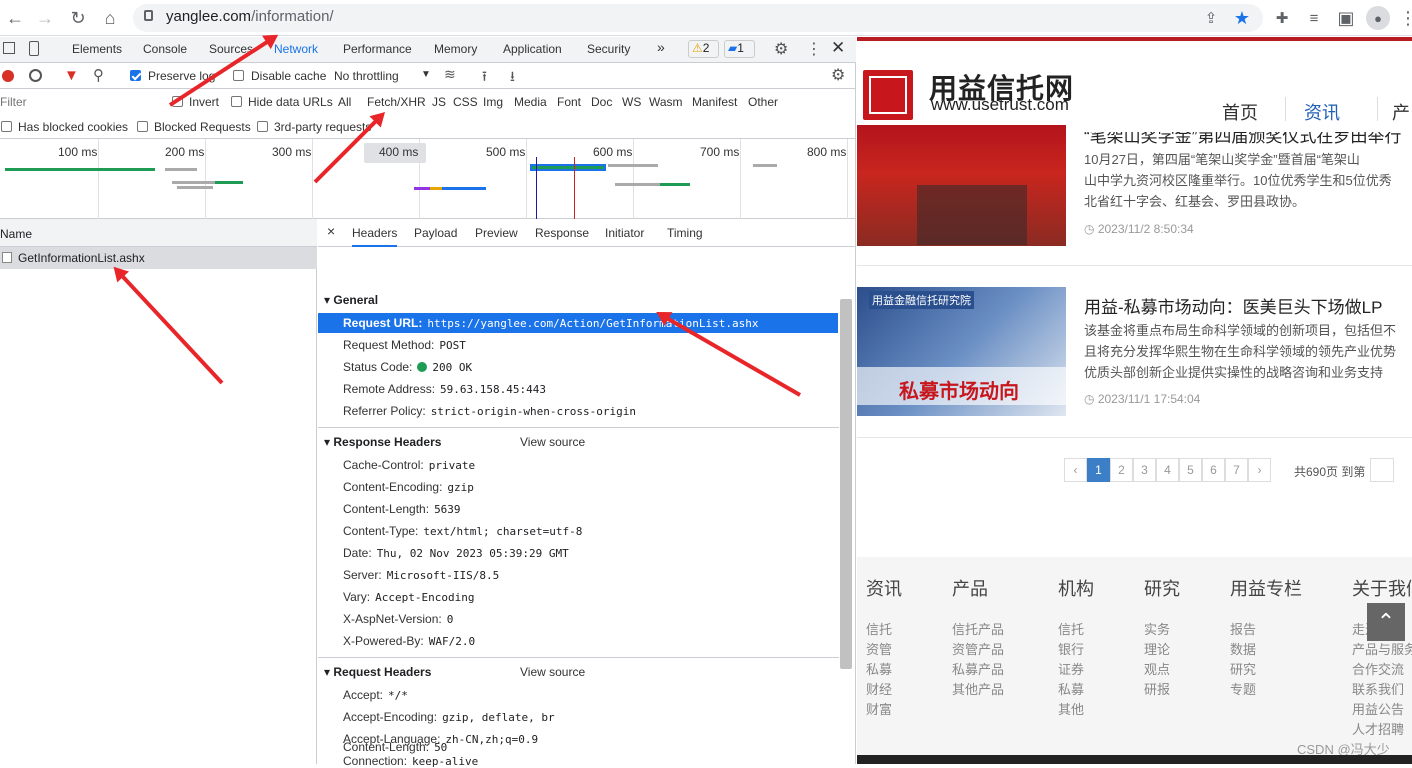 This screenshot has height=768, width=1412. Describe the element at coordinates (1121, 470) in the screenshot. I see `pagination-page: 2` at that location.